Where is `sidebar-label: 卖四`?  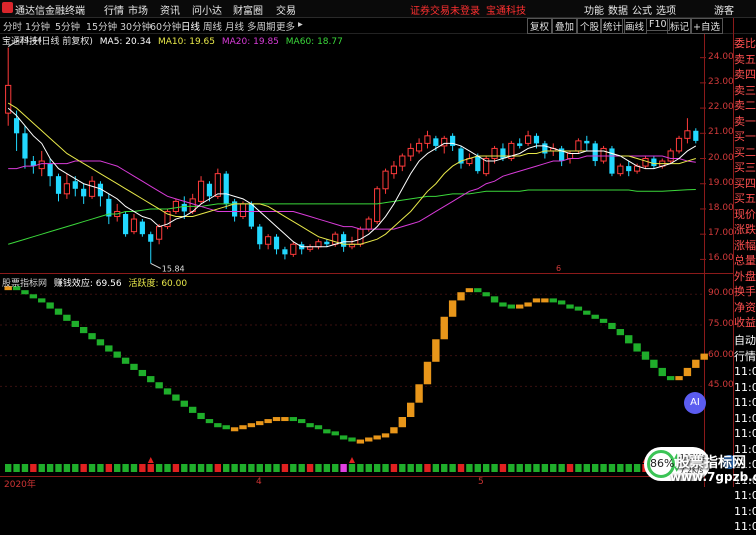
sidebar-label: 卖四 is located at coordinates (745, 74).